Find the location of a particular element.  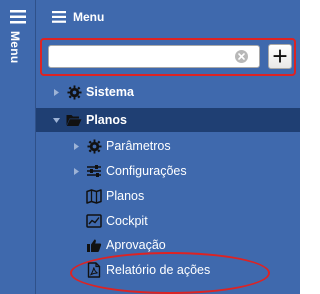

tree-item-relatorio-de-acoes: Relatório de ações is located at coordinates (168, 270).